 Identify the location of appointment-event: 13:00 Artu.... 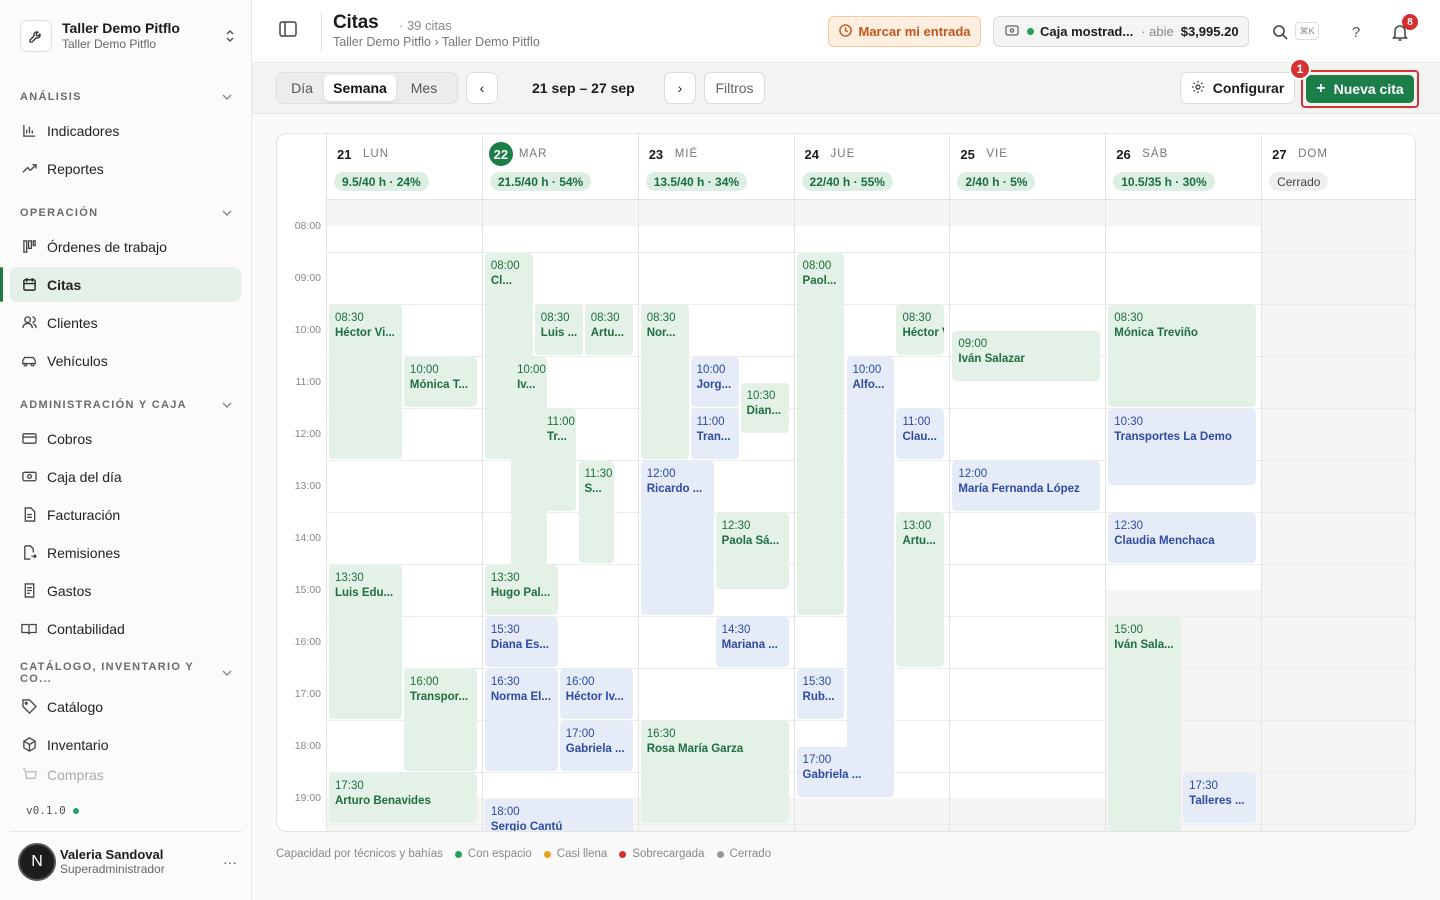
(920, 590).